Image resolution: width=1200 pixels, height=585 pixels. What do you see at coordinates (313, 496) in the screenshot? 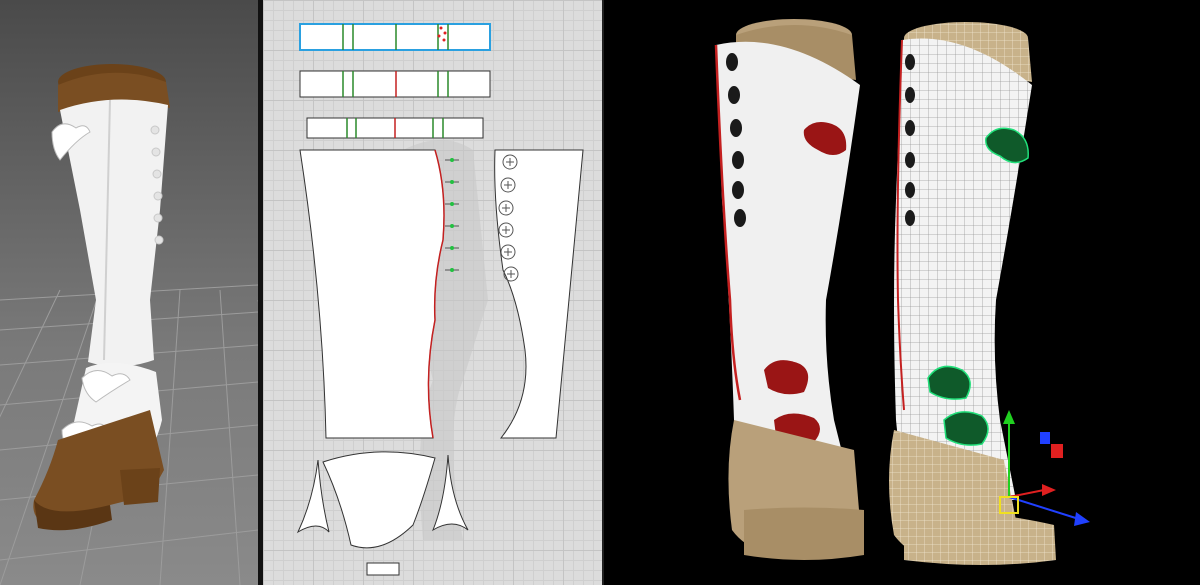
I see `pattern-piece-flap-left` at bounding box center [313, 496].